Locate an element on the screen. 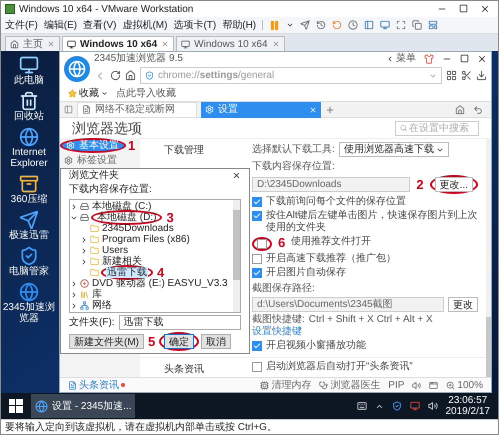 This screenshot has height=435, width=499. desktop-icon-label: 极速迅雷 is located at coordinates (29, 235).